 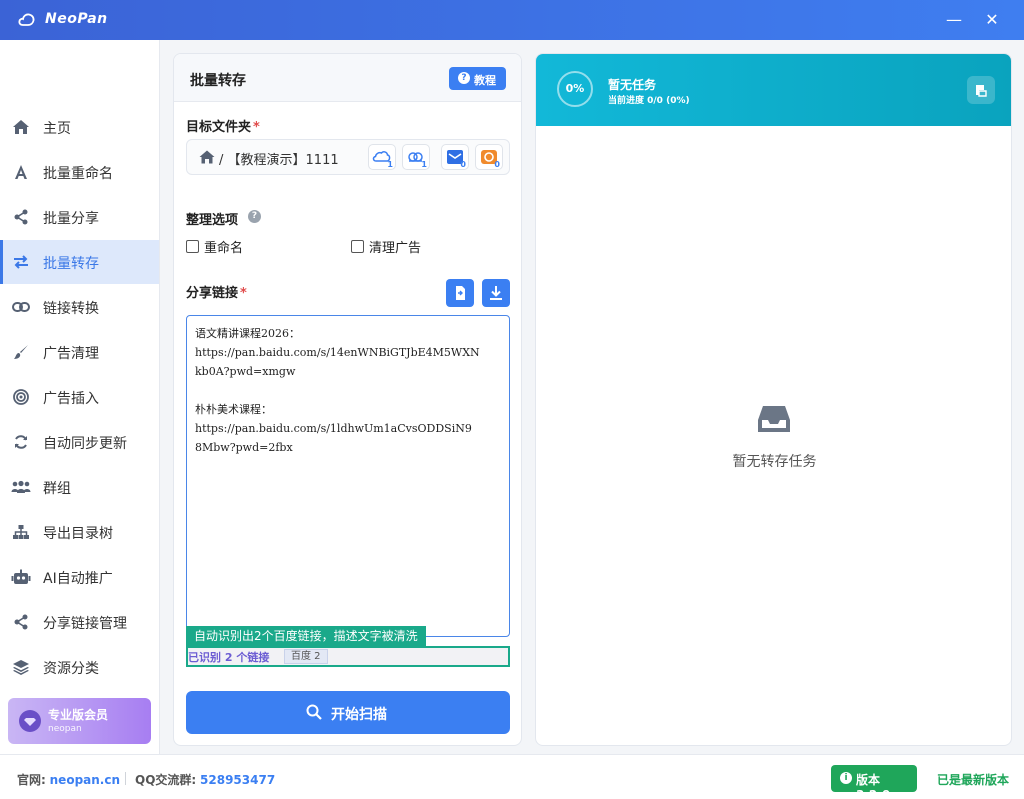 I want to click on sidebar-item-label: 资源分类, so click(x=71, y=669).